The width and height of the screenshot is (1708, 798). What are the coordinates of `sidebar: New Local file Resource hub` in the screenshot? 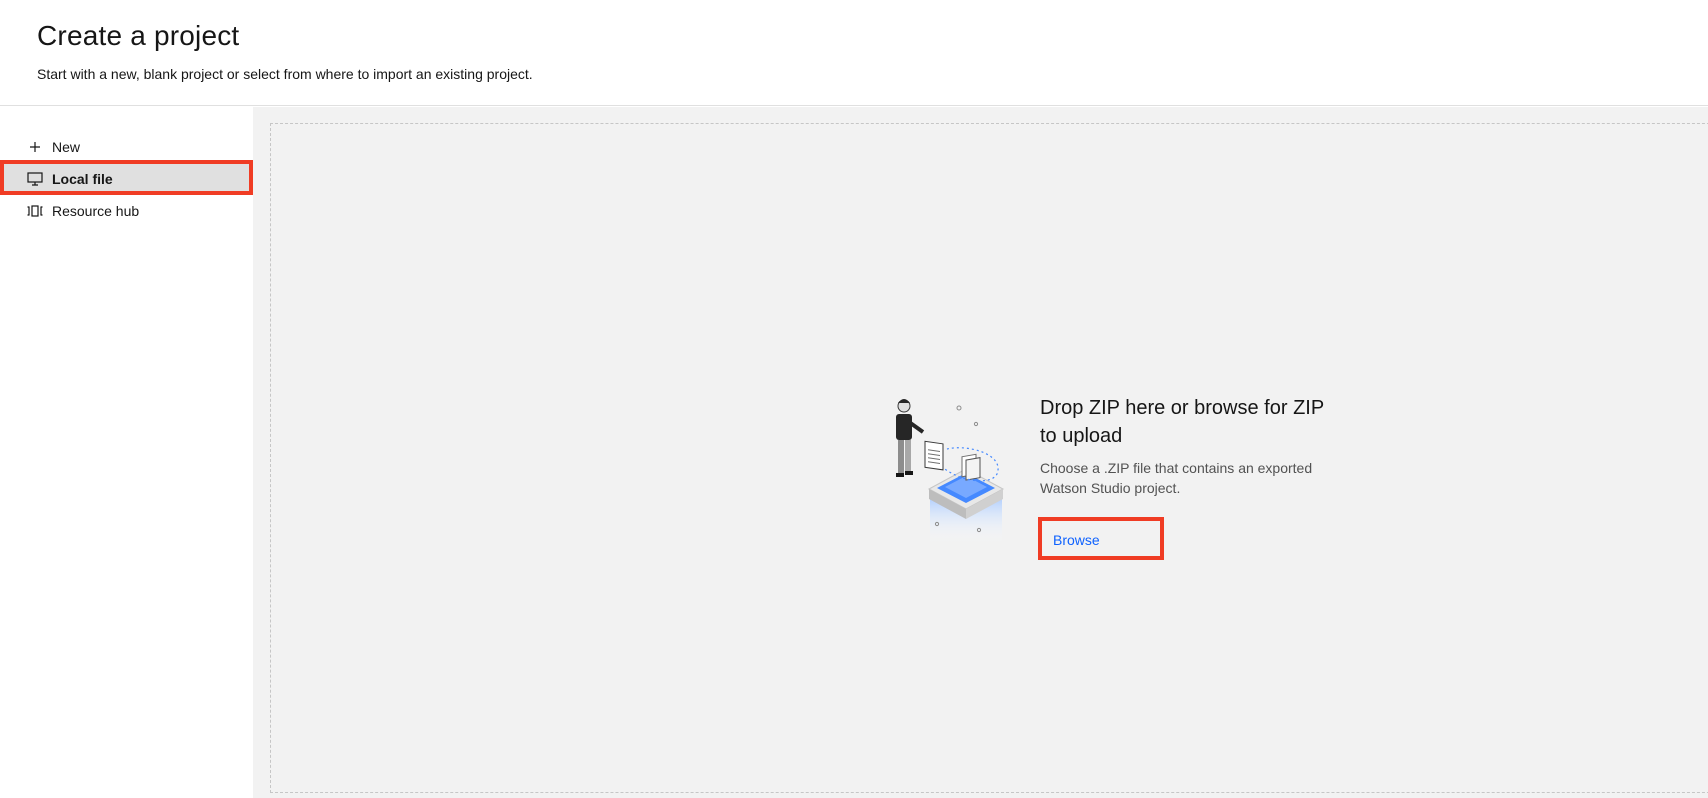 It's located at (126, 452).